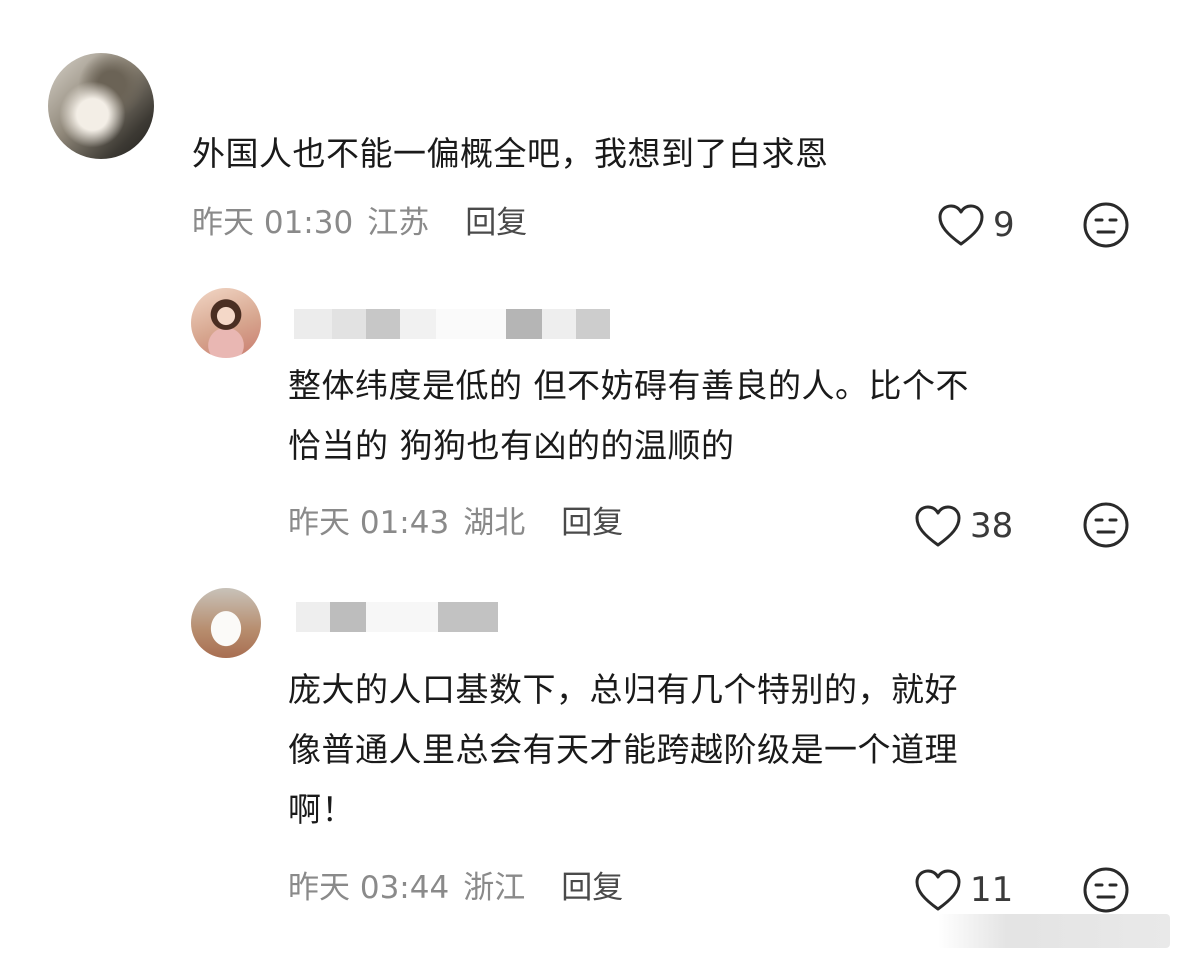 This screenshot has height=961, width=1178. I want to click on like-button: 38, so click(963, 526).